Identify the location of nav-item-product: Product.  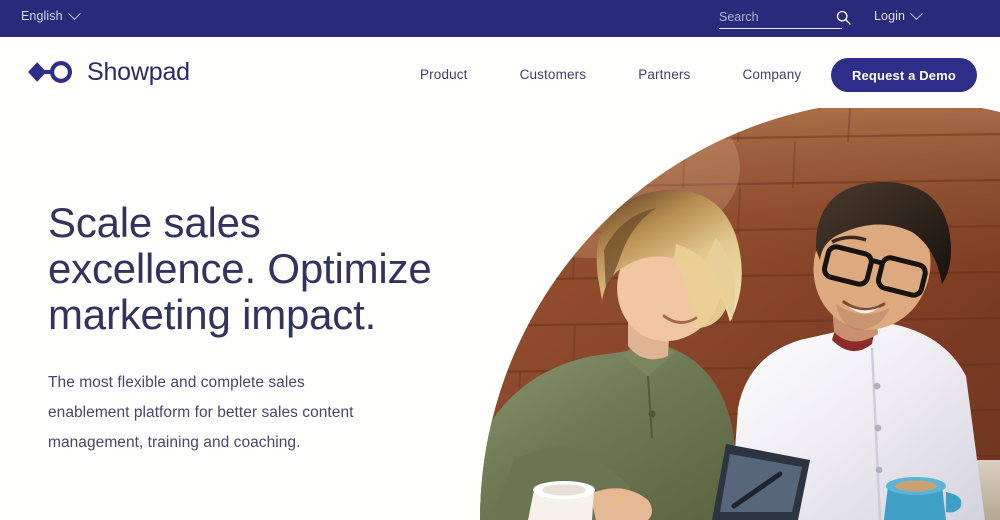
(444, 74).